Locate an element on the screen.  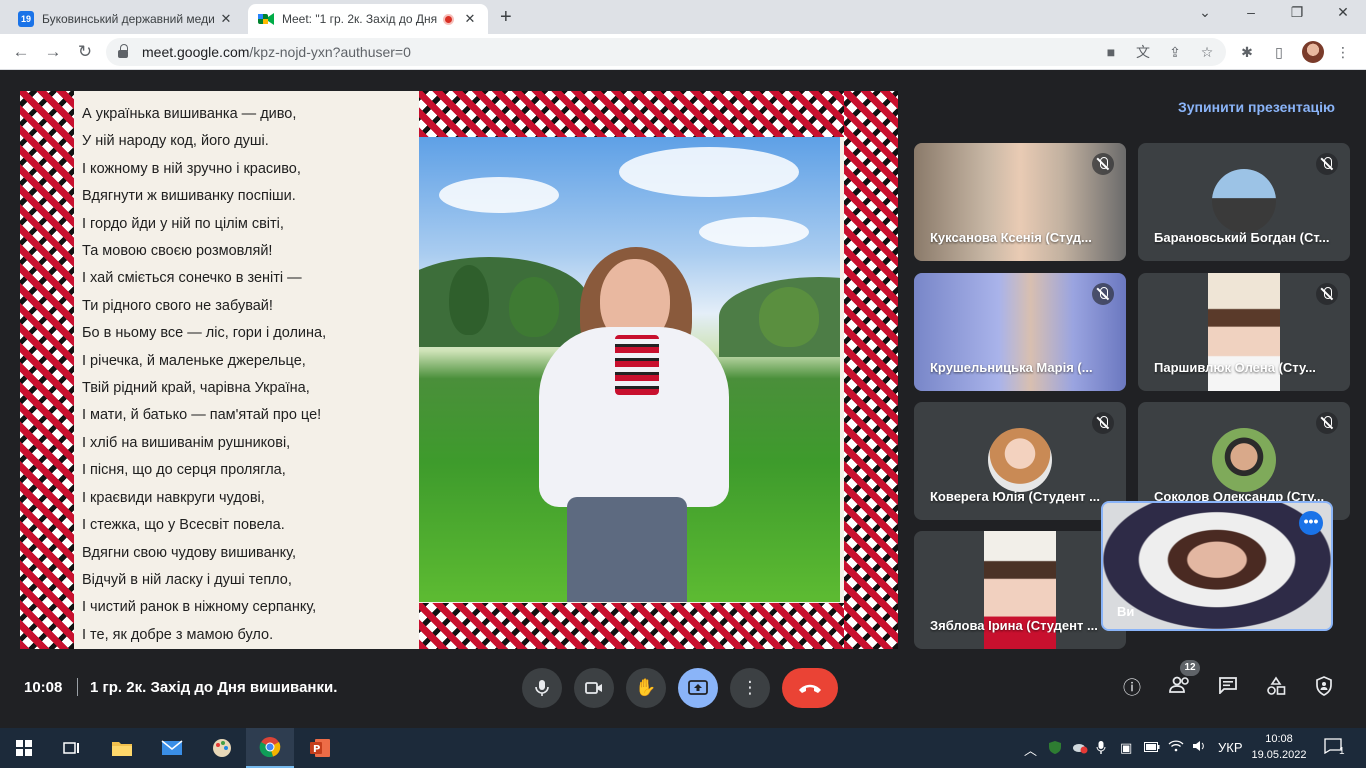
system-clock: 10:08 19.05.2022 is located at coordinates (1279, 747).